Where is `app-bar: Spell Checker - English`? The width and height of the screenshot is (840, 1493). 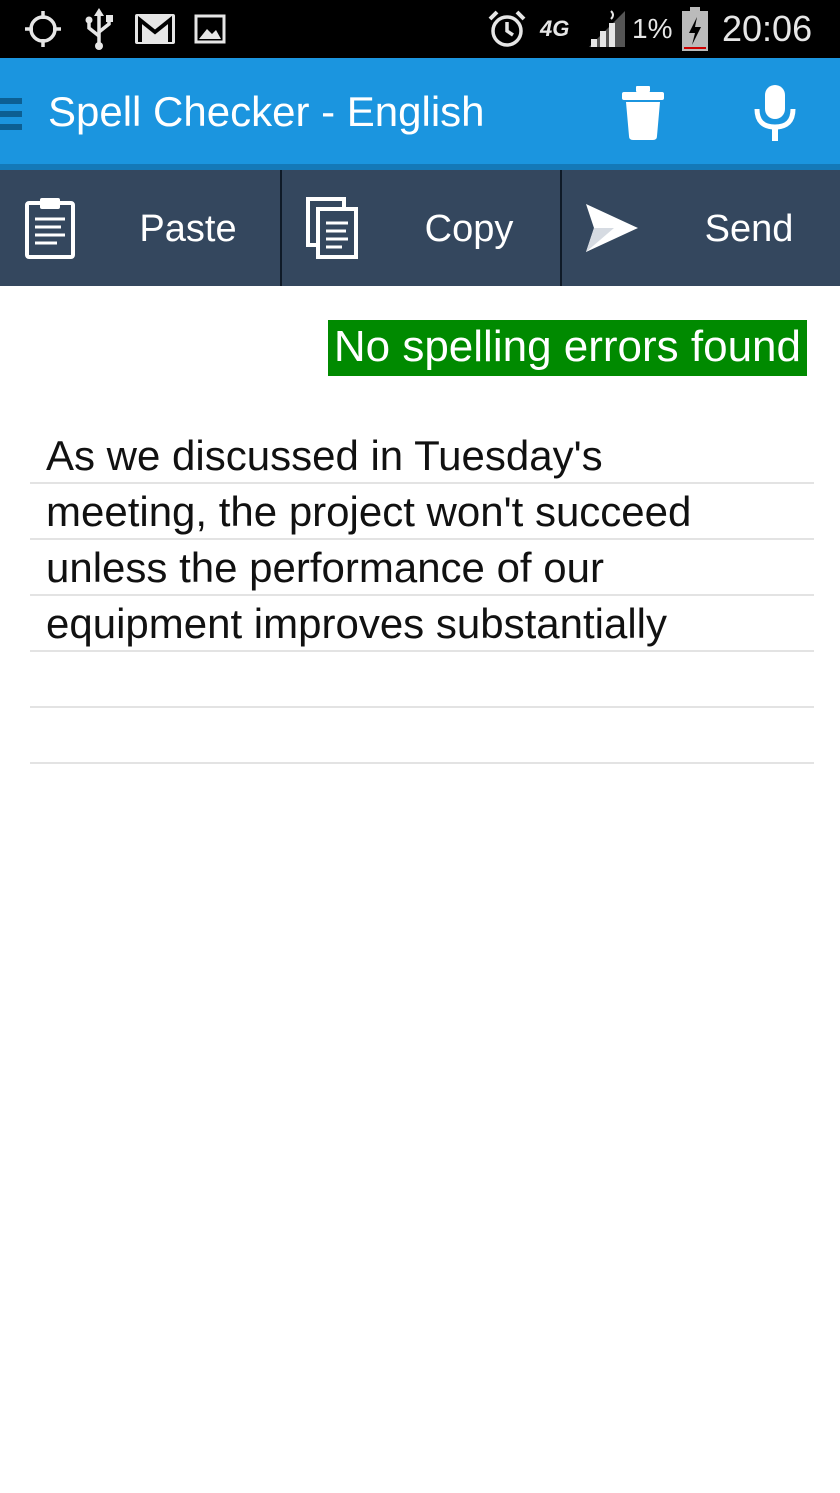
app-bar: Spell Checker - English is located at coordinates (420, 112).